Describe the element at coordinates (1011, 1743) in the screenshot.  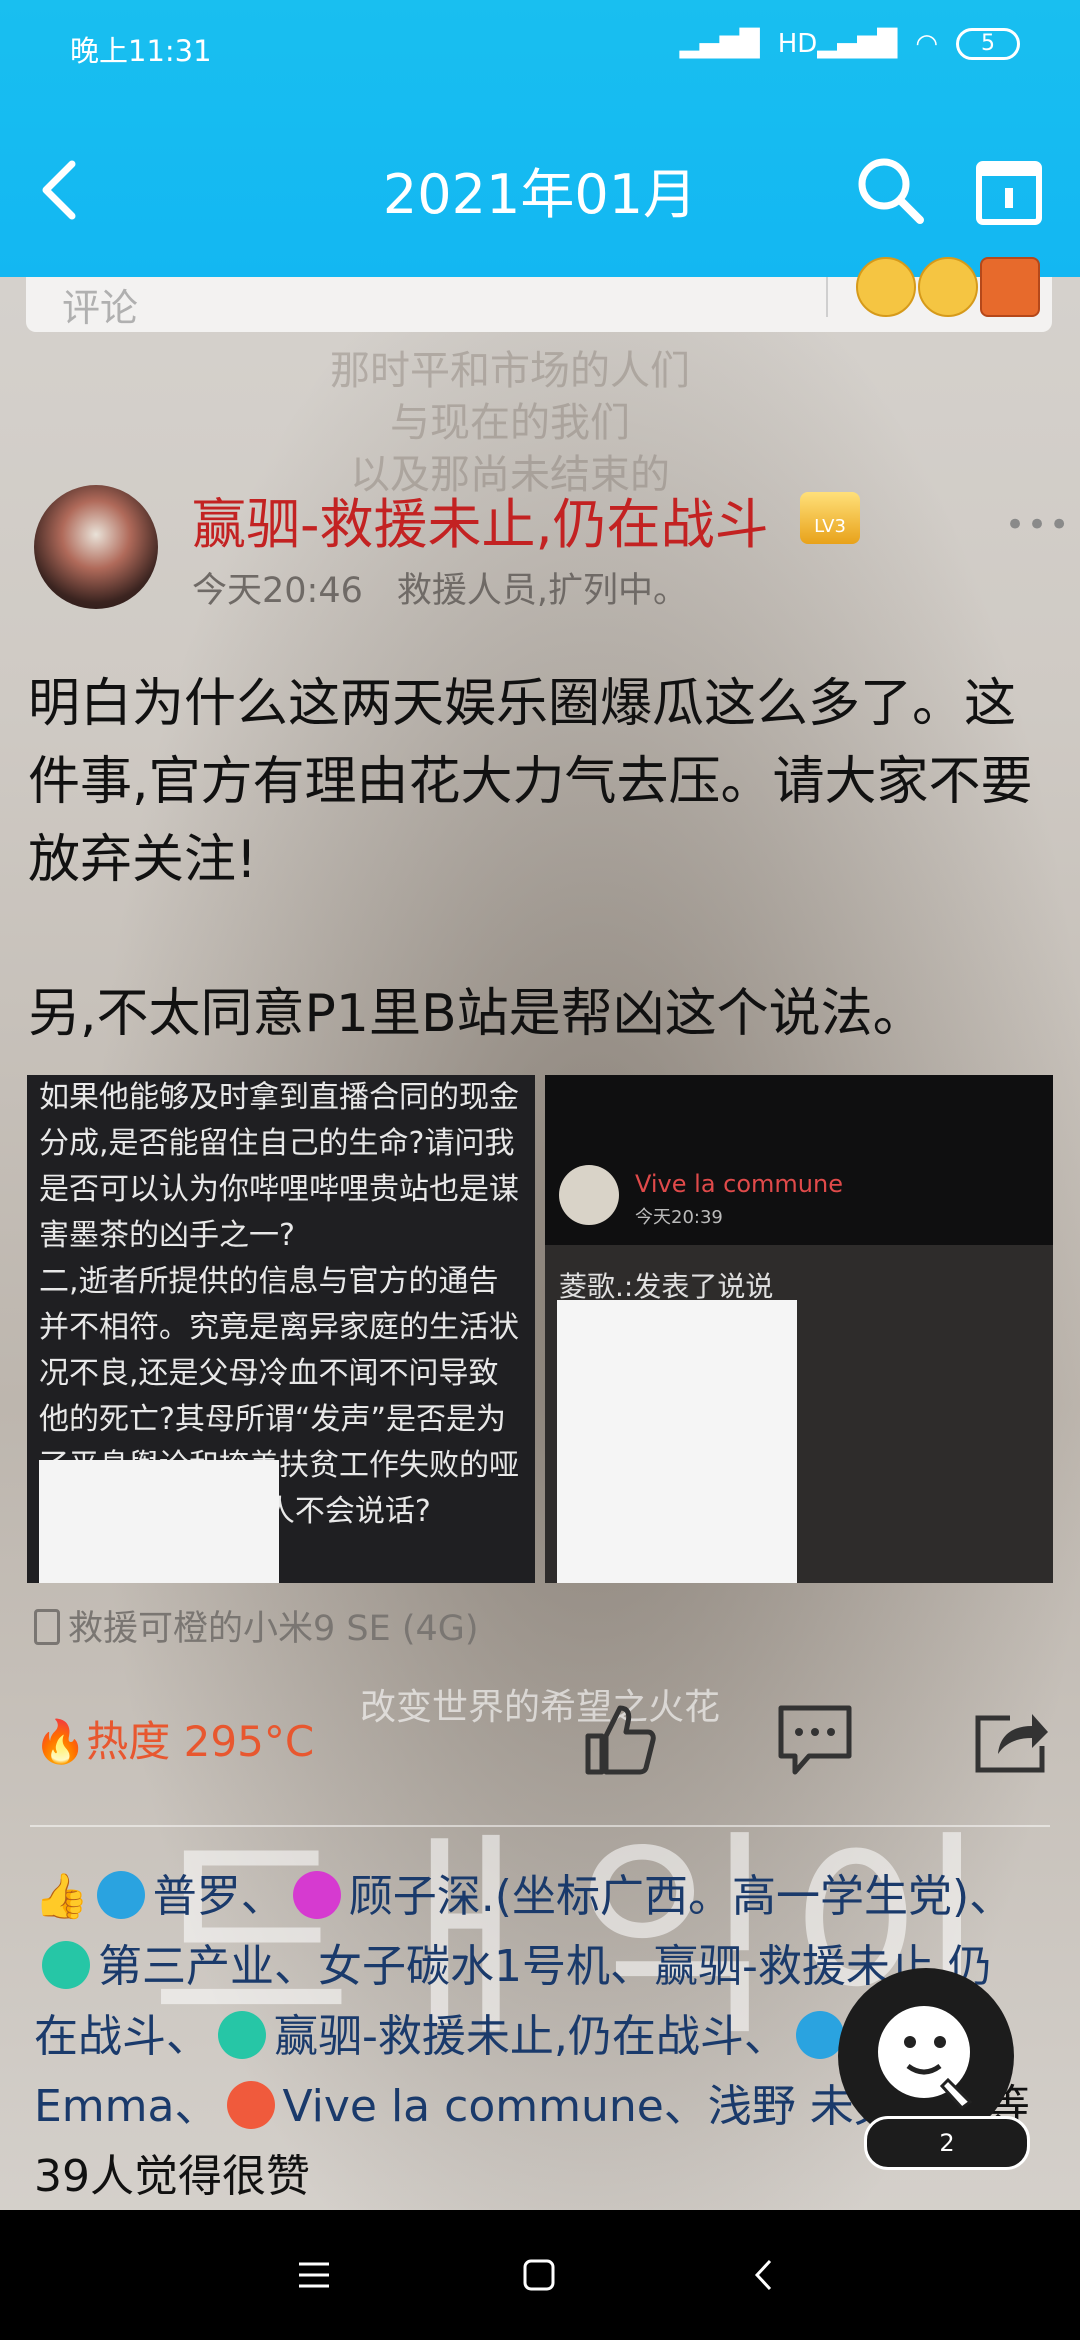
I see `share-icon` at that location.